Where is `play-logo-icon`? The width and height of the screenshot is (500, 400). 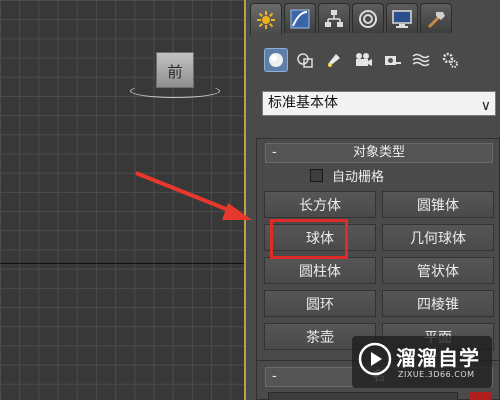
play-logo-icon is located at coordinates (375, 359).